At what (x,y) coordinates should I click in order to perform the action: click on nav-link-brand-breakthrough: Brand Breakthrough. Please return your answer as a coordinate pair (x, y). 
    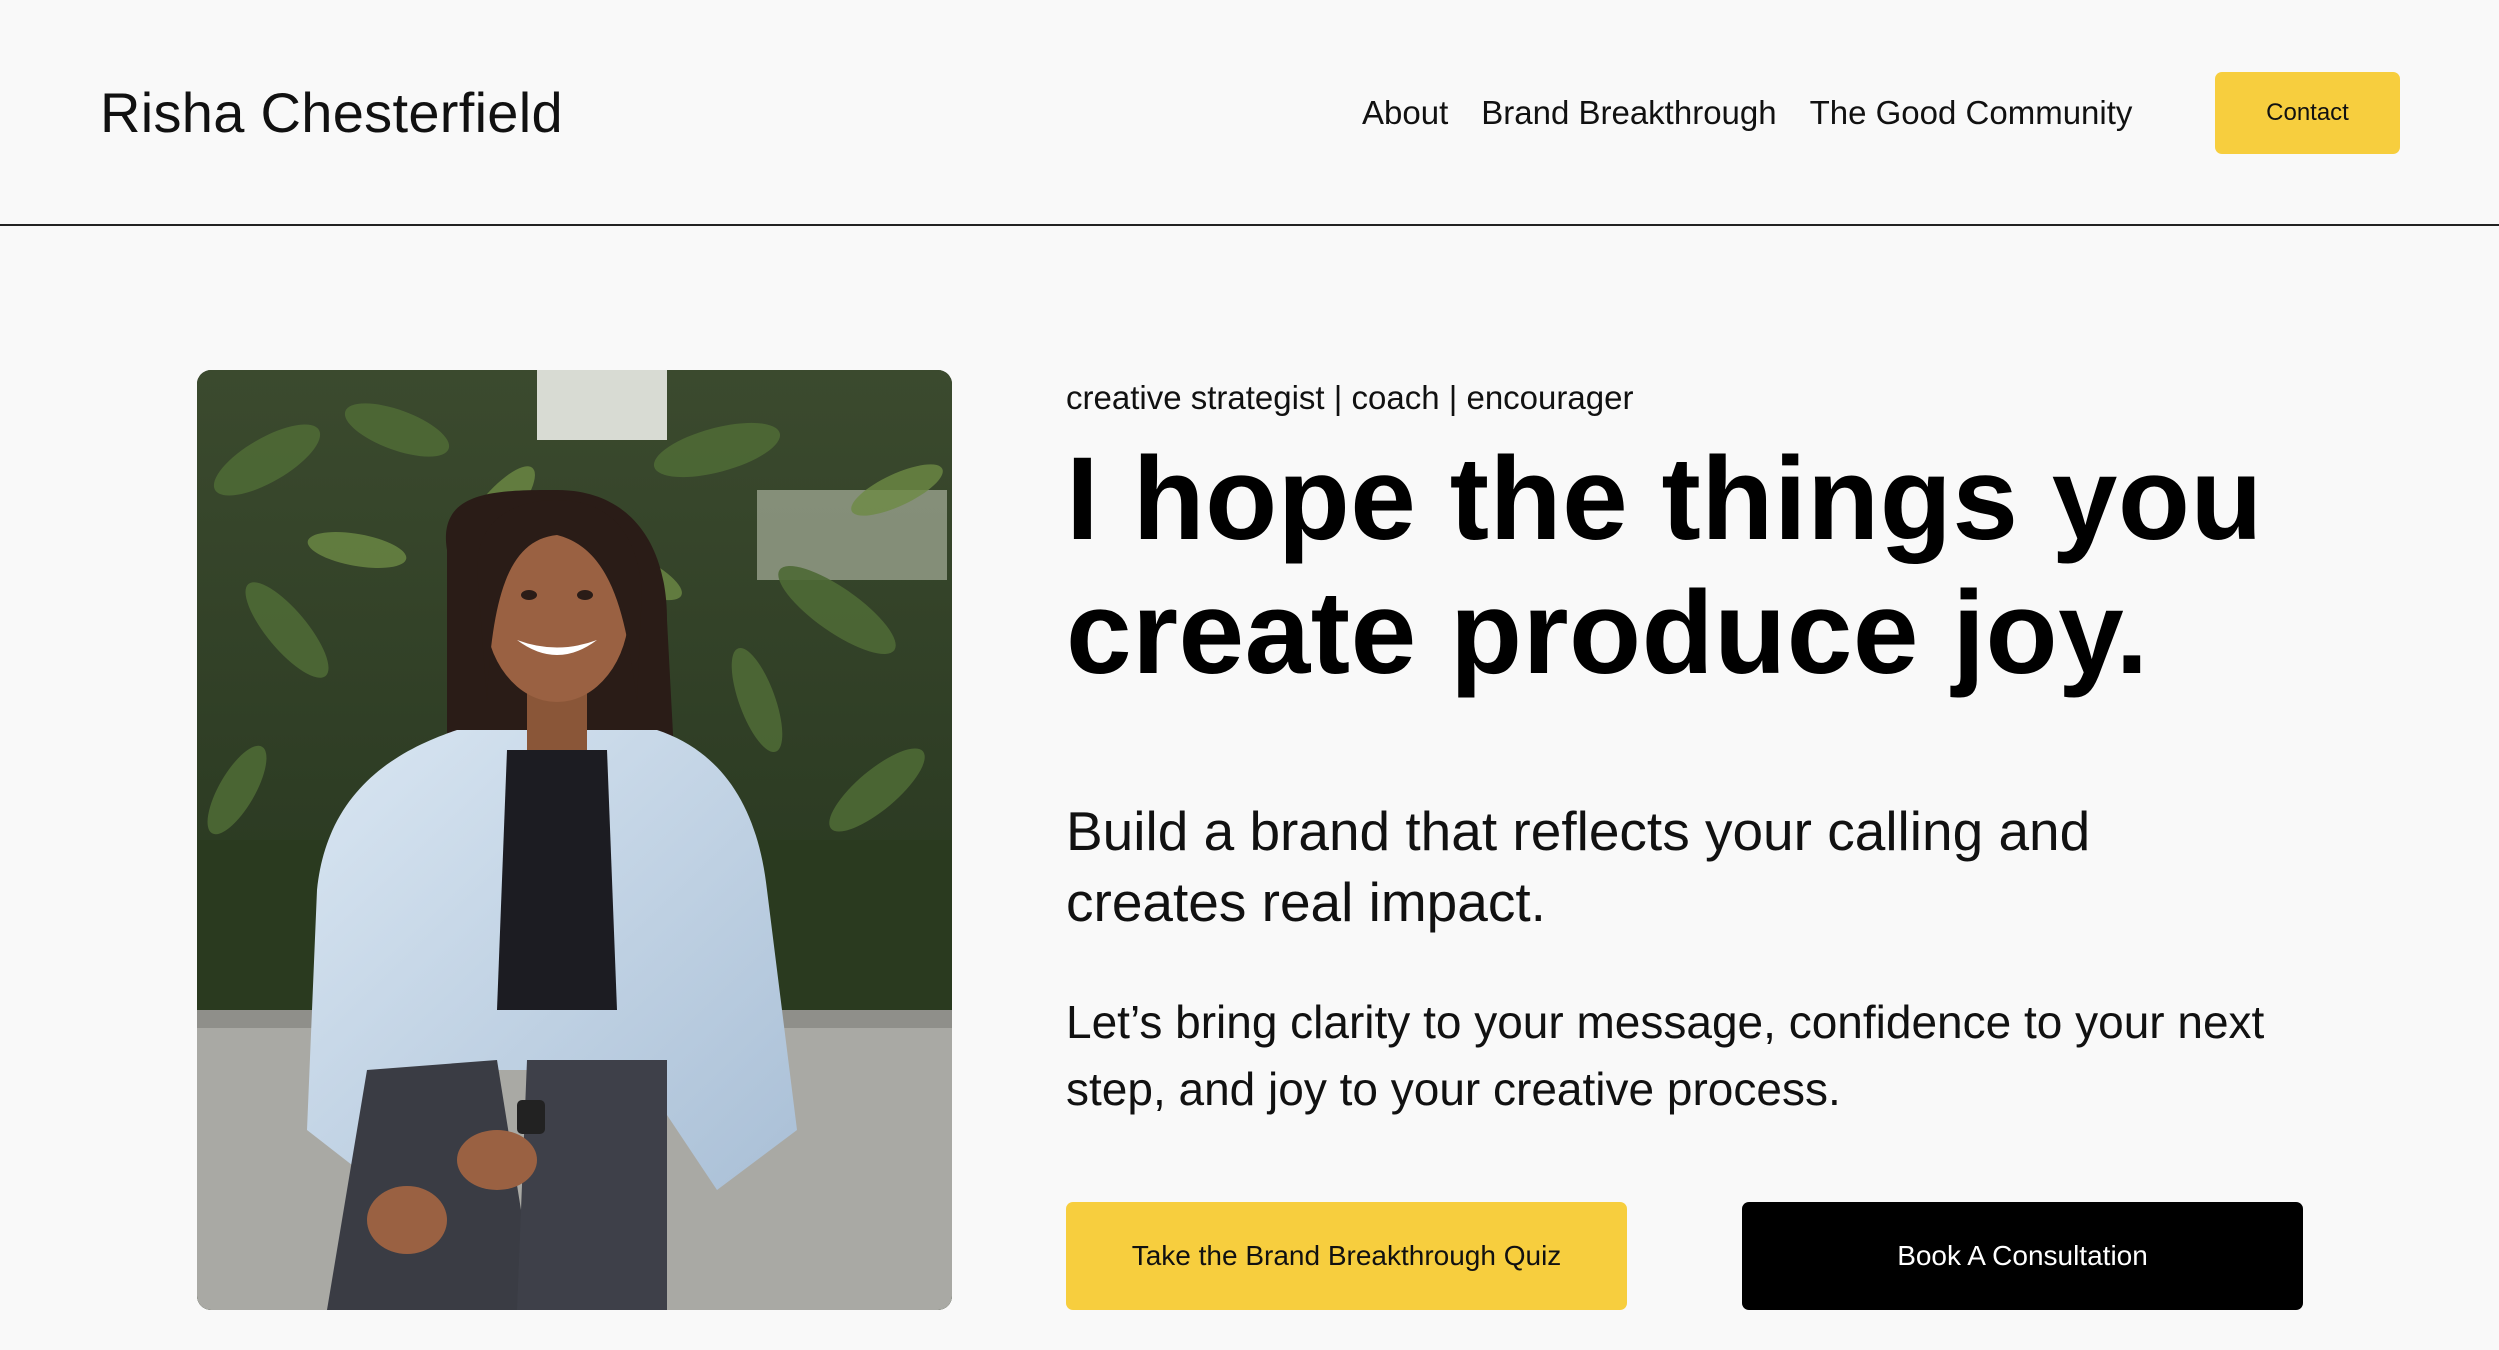
    Looking at the image, I should click on (1628, 113).